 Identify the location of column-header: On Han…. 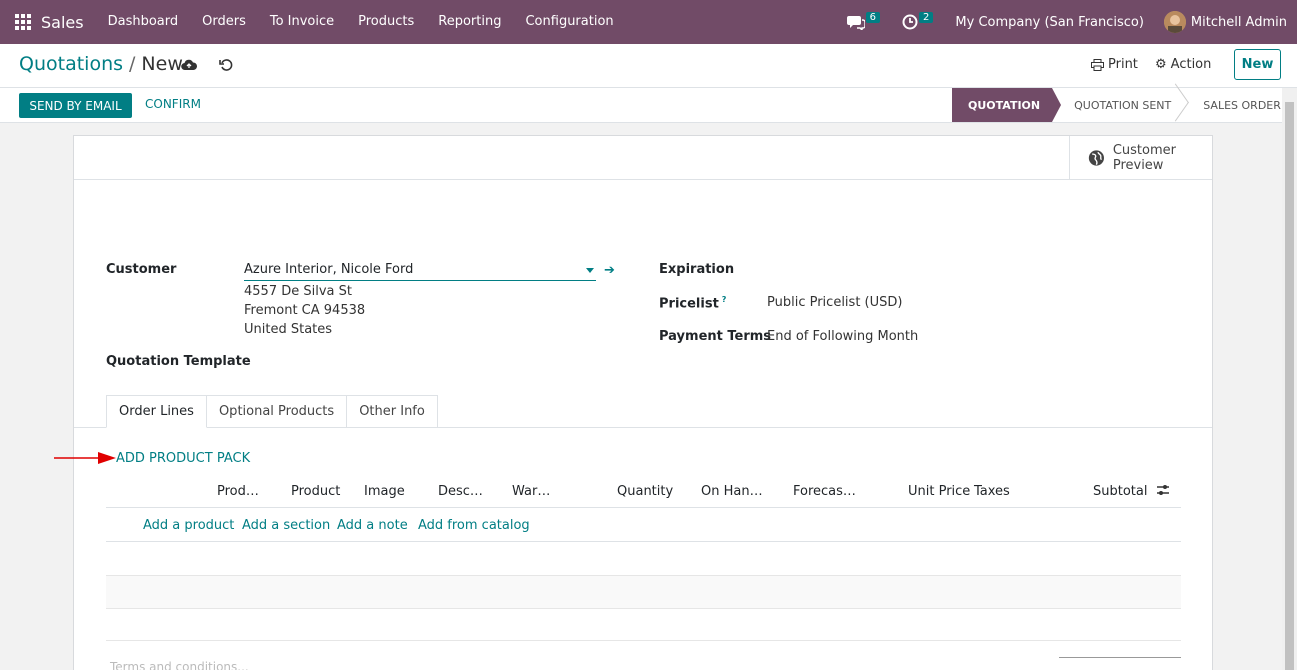
(732, 491).